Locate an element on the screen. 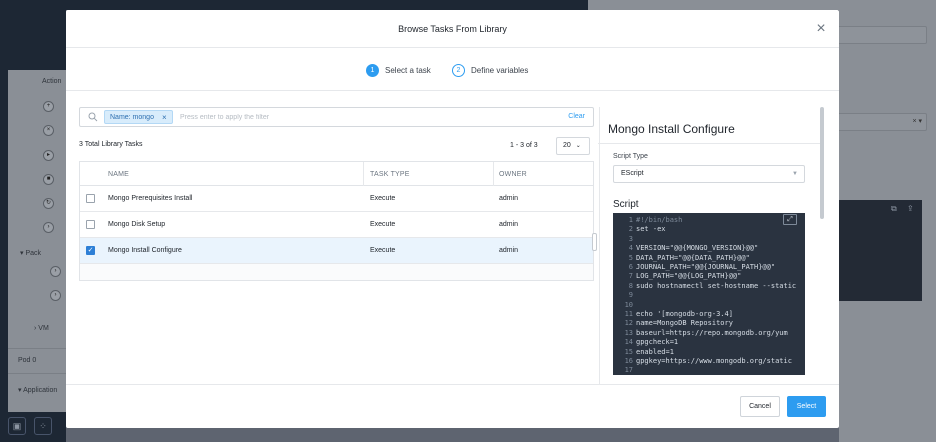 Image resolution: width=936 pixels, height=442 pixels. select-button: Select is located at coordinates (806, 406).